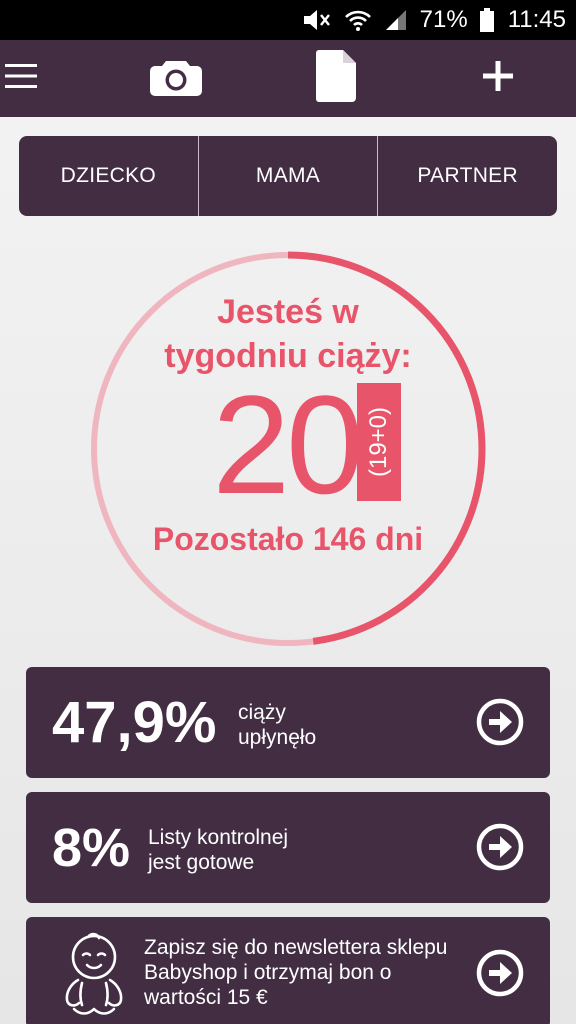 The image size is (576, 1024). I want to click on menu-icon, so click(21, 78).